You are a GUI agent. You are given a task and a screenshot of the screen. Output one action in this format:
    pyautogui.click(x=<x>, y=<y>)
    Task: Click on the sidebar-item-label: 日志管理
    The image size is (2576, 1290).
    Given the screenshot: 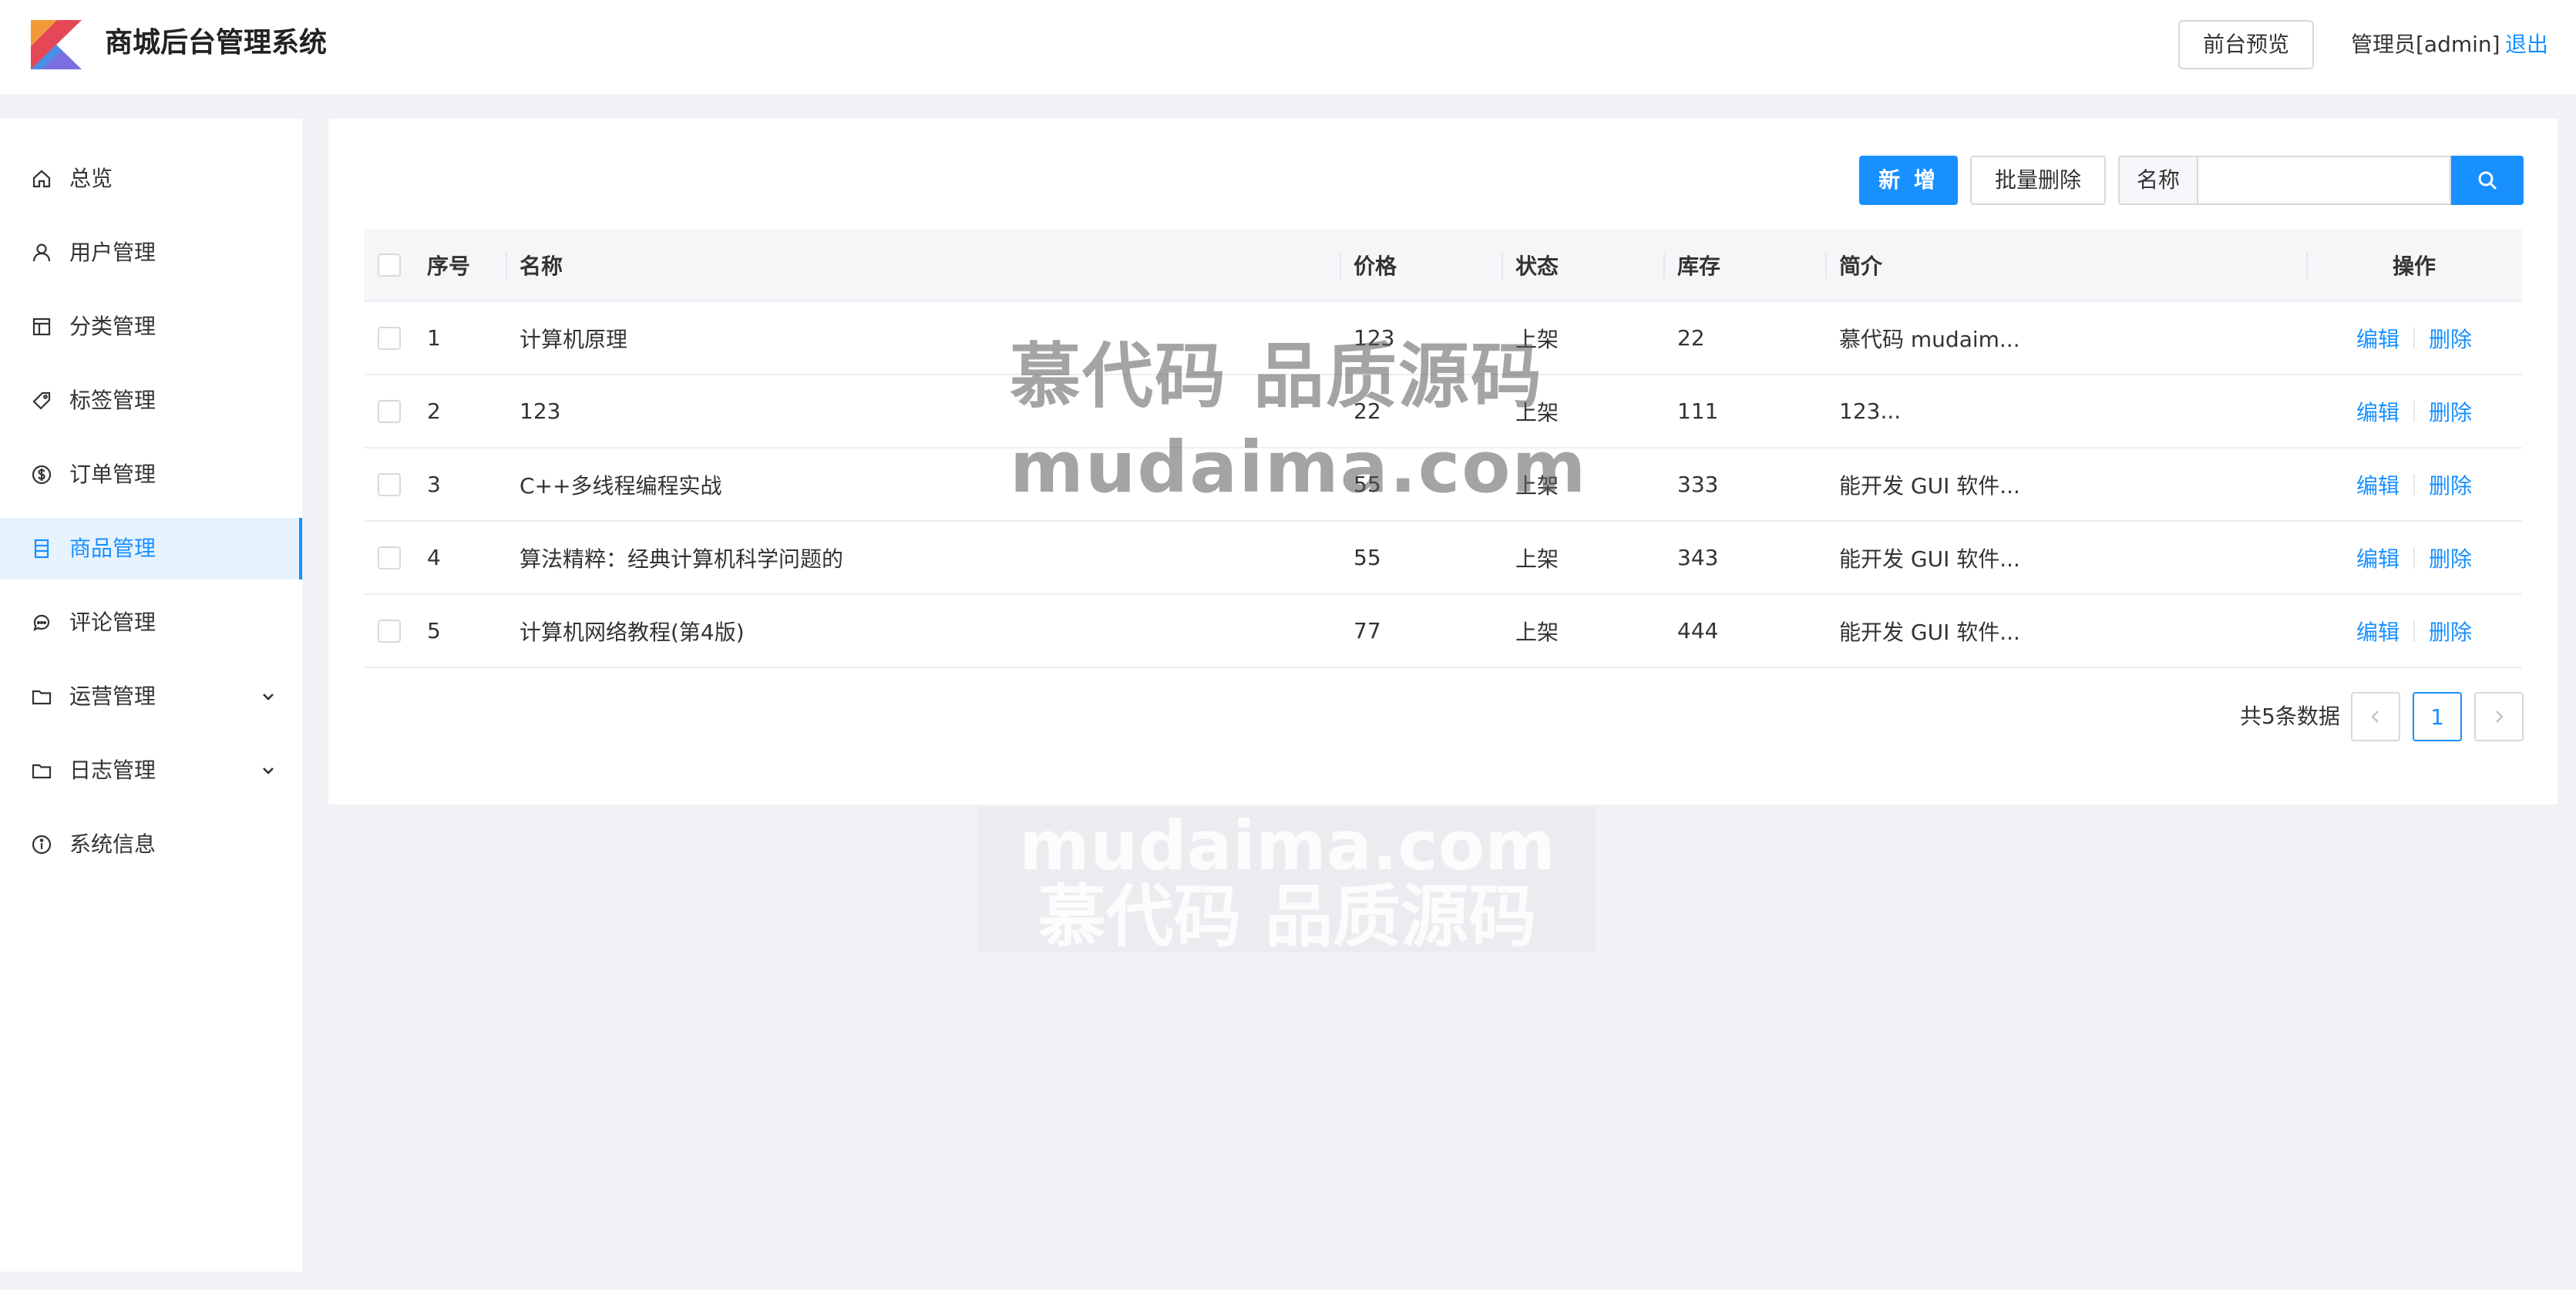 What is the action you would take?
    pyautogui.click(x=112, y=770)
    